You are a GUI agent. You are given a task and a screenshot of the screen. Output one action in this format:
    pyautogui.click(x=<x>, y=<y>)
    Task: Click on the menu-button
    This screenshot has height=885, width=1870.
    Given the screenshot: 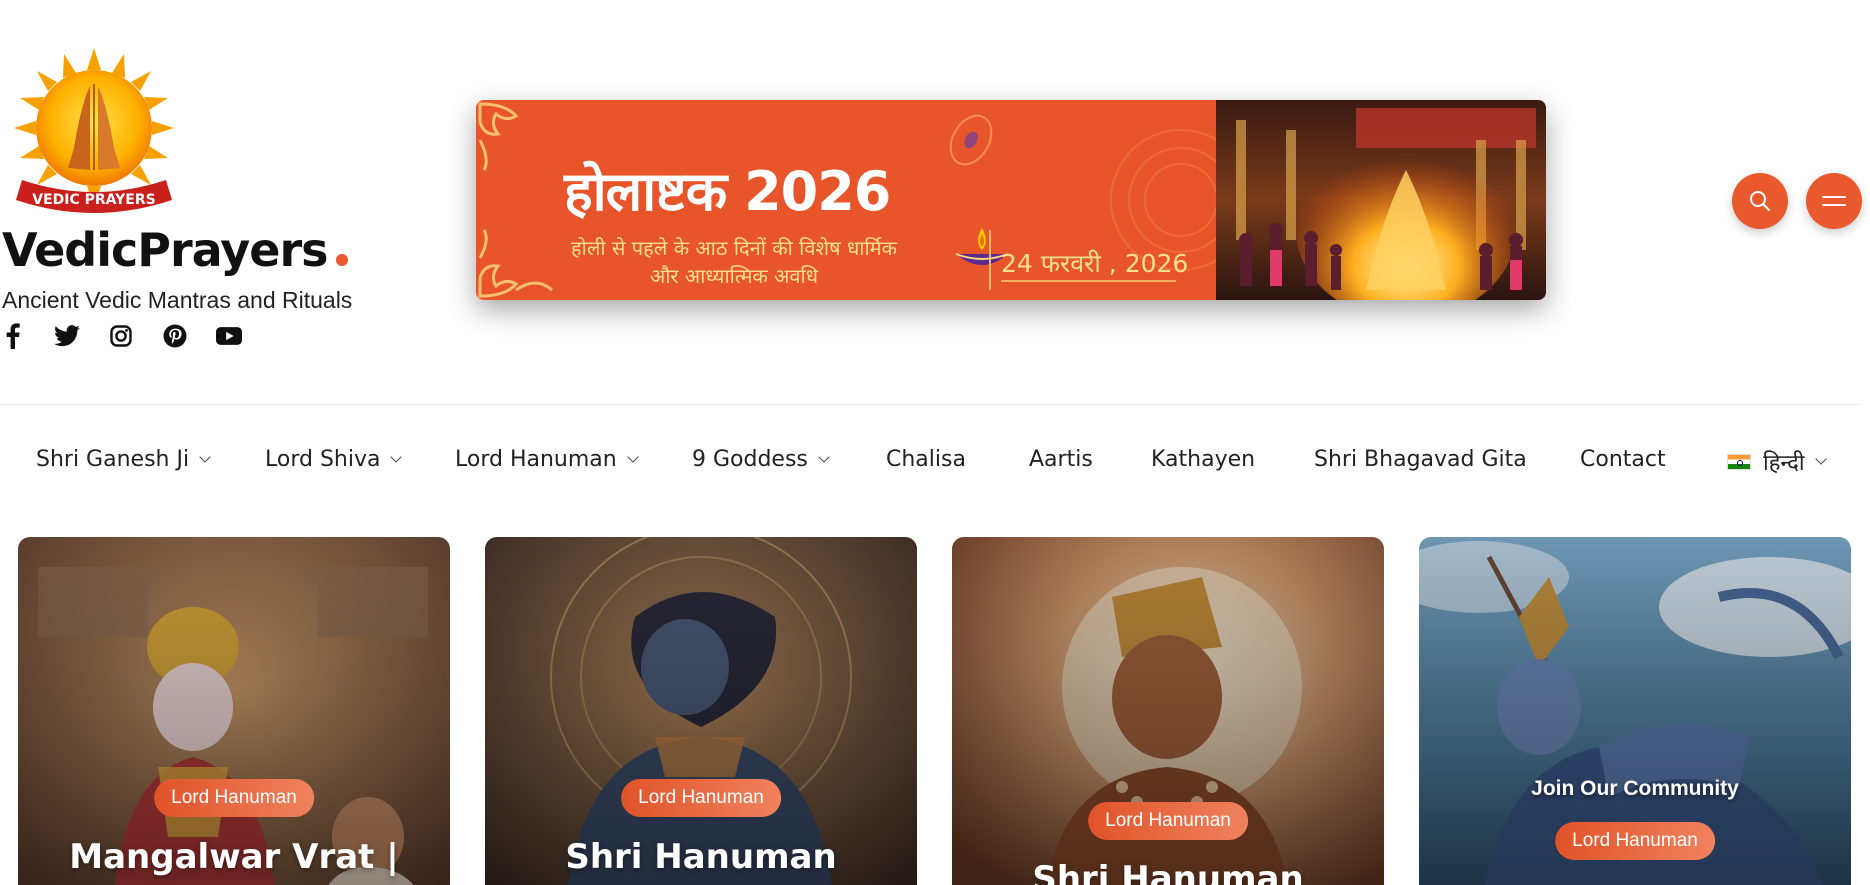 What is the action you would take?
    pyautogui.click(x=1834, y=201)
    